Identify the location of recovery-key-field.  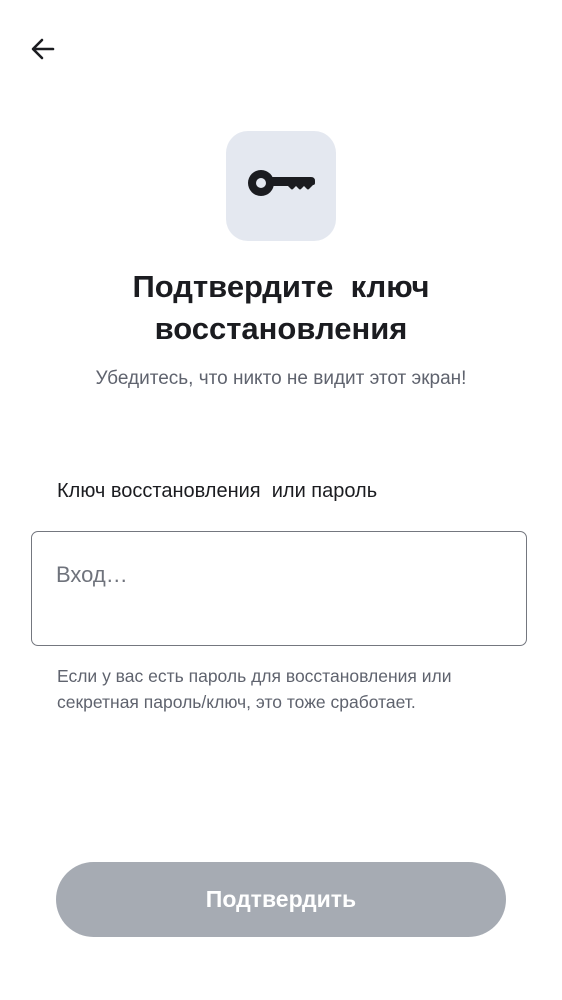
(279, 588).